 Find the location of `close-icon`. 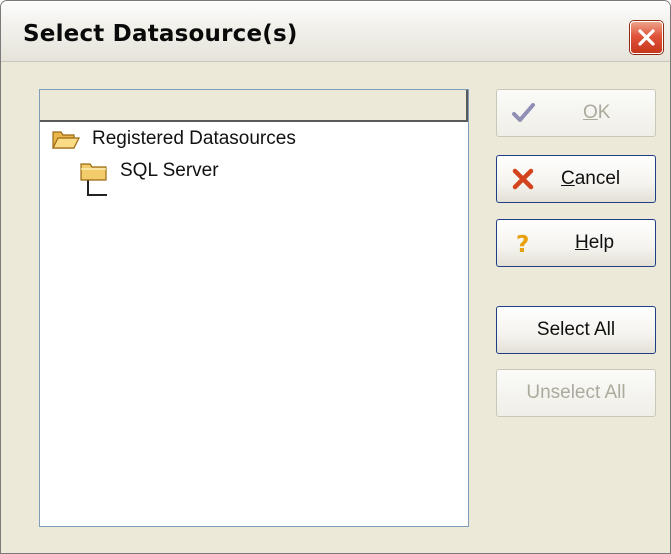

close-icon is located at coordinates (646, 37).